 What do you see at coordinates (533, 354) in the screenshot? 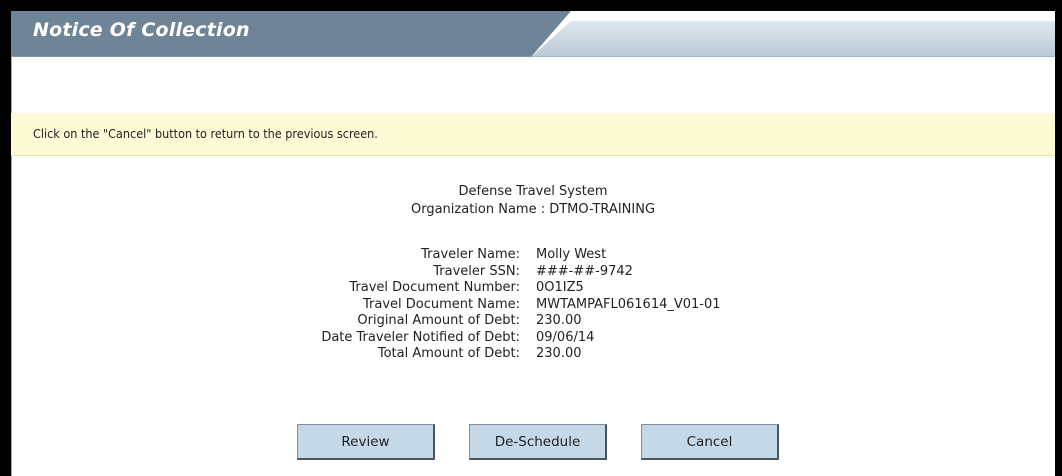
I see `detail-row-total-amount: Total Amount of Debt: 230.00` at bounding box center [533, 354].